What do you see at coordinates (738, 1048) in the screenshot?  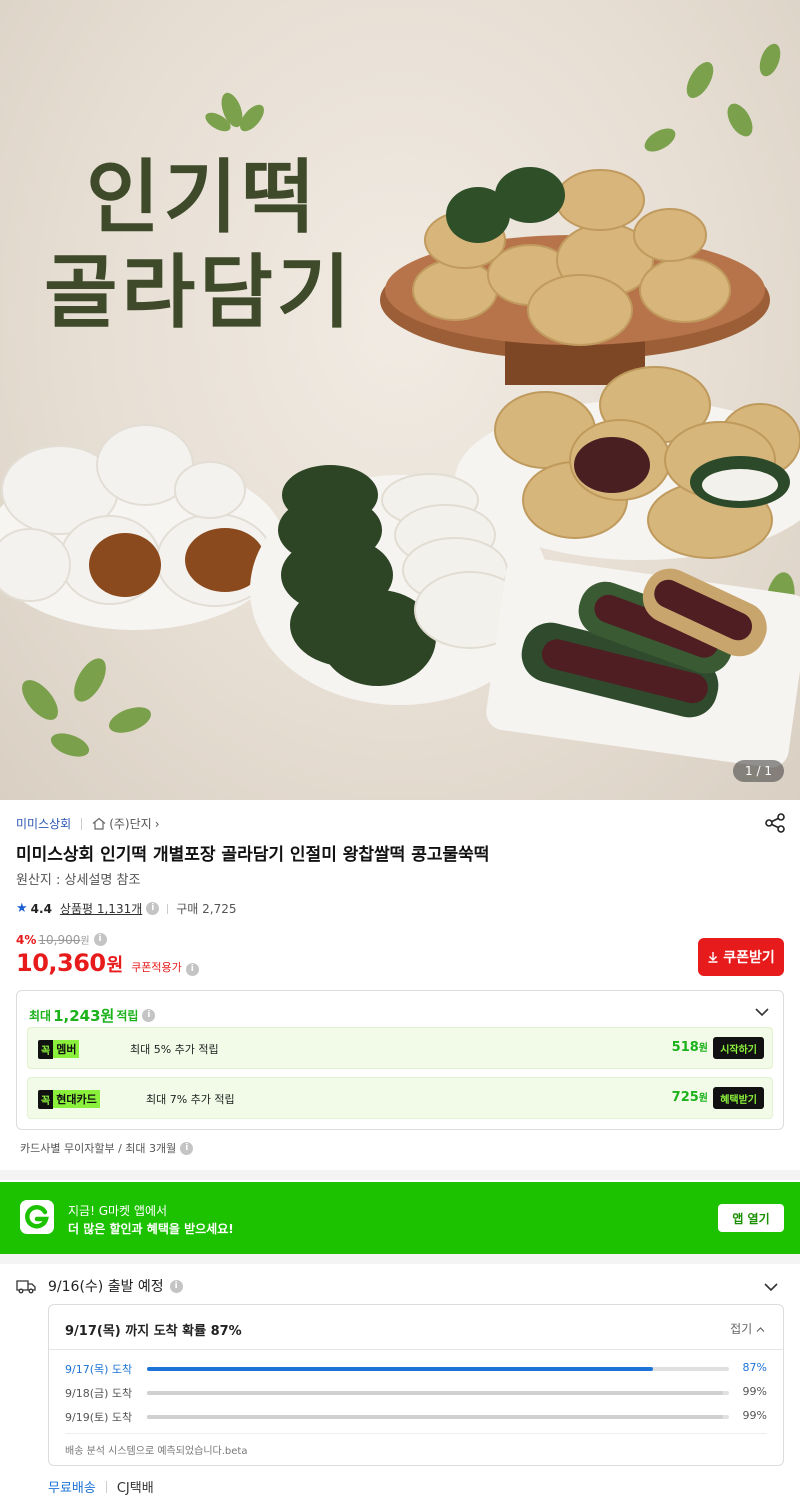 I see `start-button: 시작하기` at bounding box center [738, 1048].